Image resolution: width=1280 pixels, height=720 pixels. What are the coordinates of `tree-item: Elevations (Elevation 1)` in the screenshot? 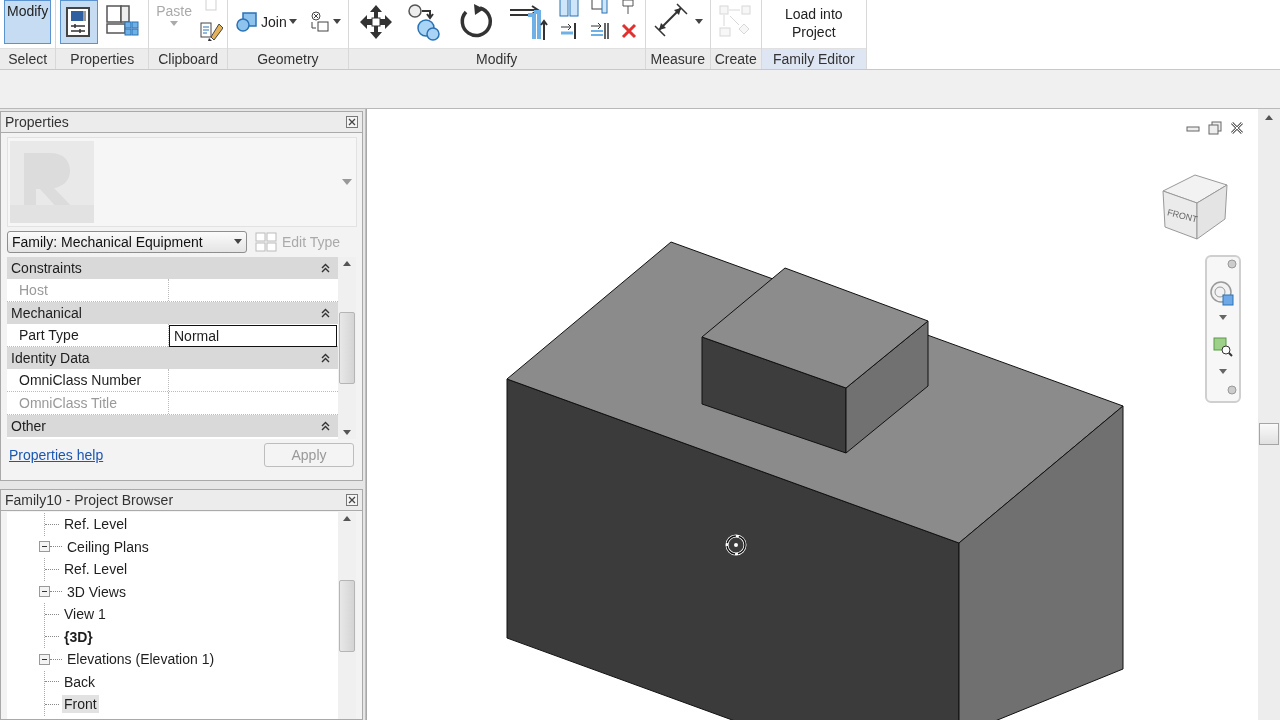 It's located at (141, 659).